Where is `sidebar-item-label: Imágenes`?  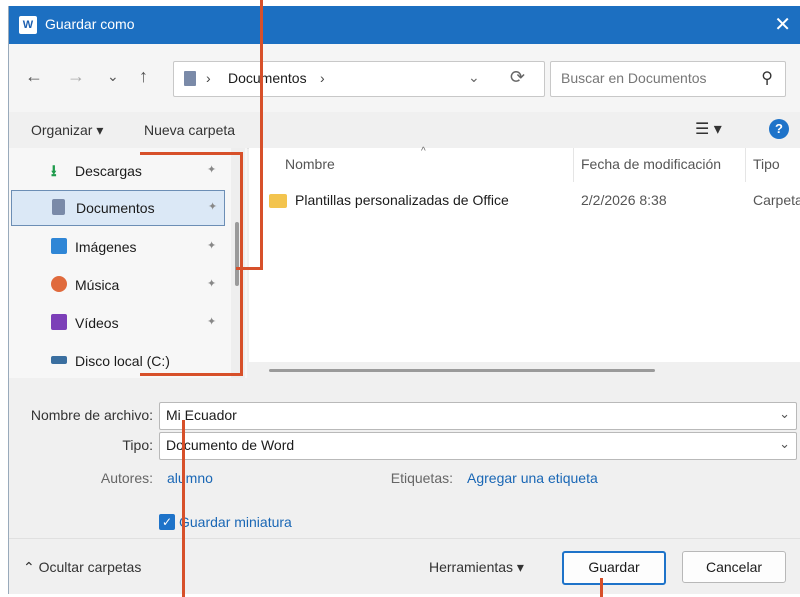 sidebar-item-label: Imágenes is located at coordinates (106, 247).